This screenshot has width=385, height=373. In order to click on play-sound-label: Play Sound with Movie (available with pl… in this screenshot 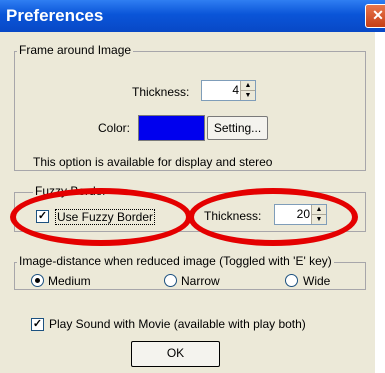, I will do `click(177, 324)`.